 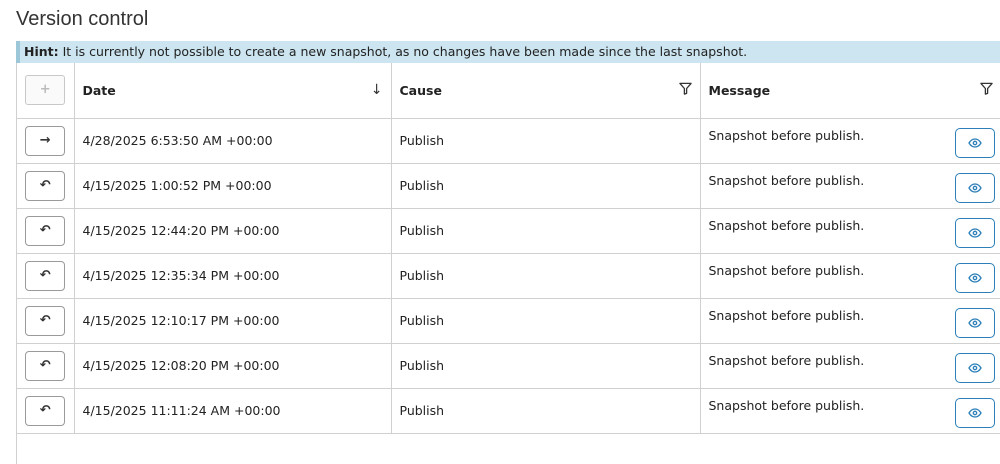 I want to click on date-cell: 4/15/2025 12:44:20 PM +00:00, so click(x=233, y=231).